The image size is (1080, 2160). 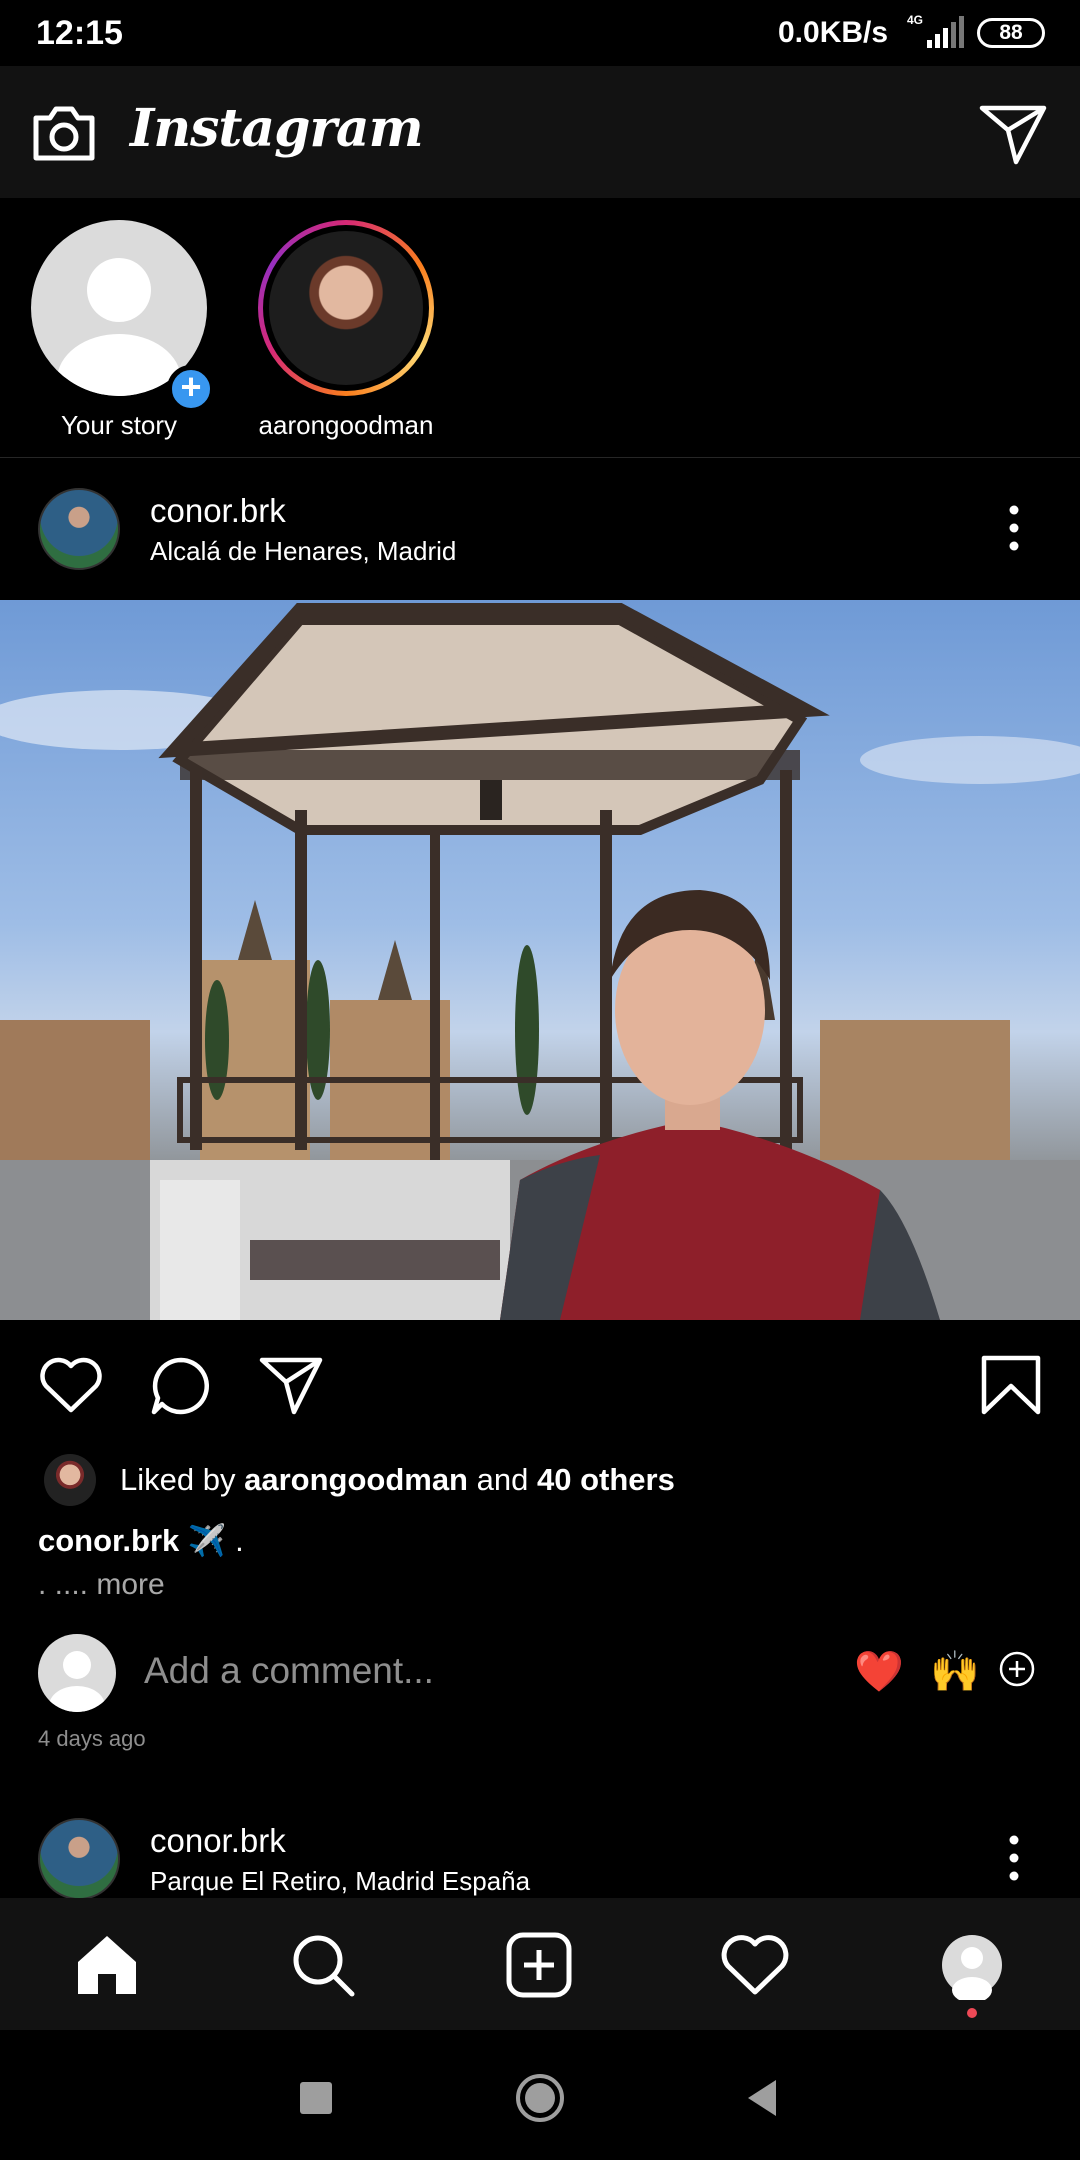 What do you see at coordinates (119, 425) in the screenshot?
I see `story-label: Your story` at bounding box center [119, 425].